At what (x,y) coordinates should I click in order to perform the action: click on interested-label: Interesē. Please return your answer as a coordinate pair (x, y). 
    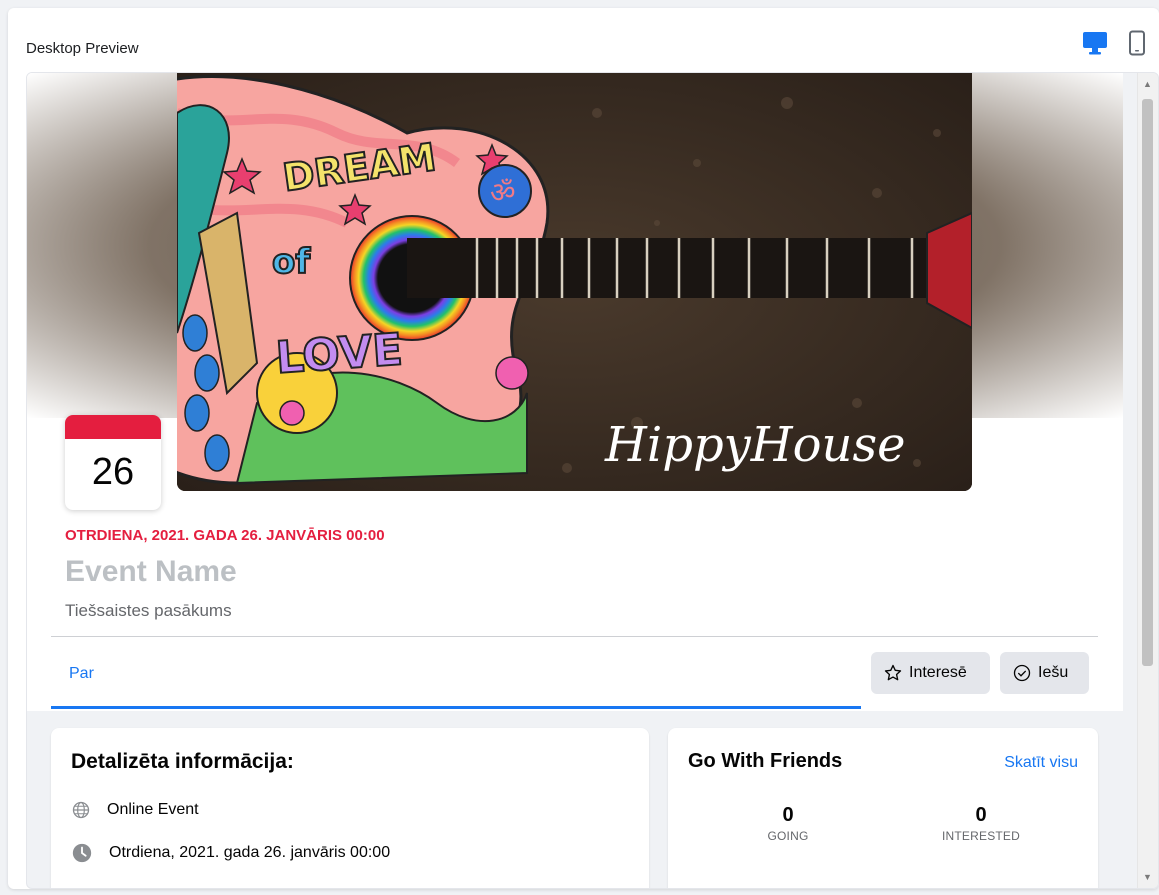
    Looking at the image, I should click on (938, 672).